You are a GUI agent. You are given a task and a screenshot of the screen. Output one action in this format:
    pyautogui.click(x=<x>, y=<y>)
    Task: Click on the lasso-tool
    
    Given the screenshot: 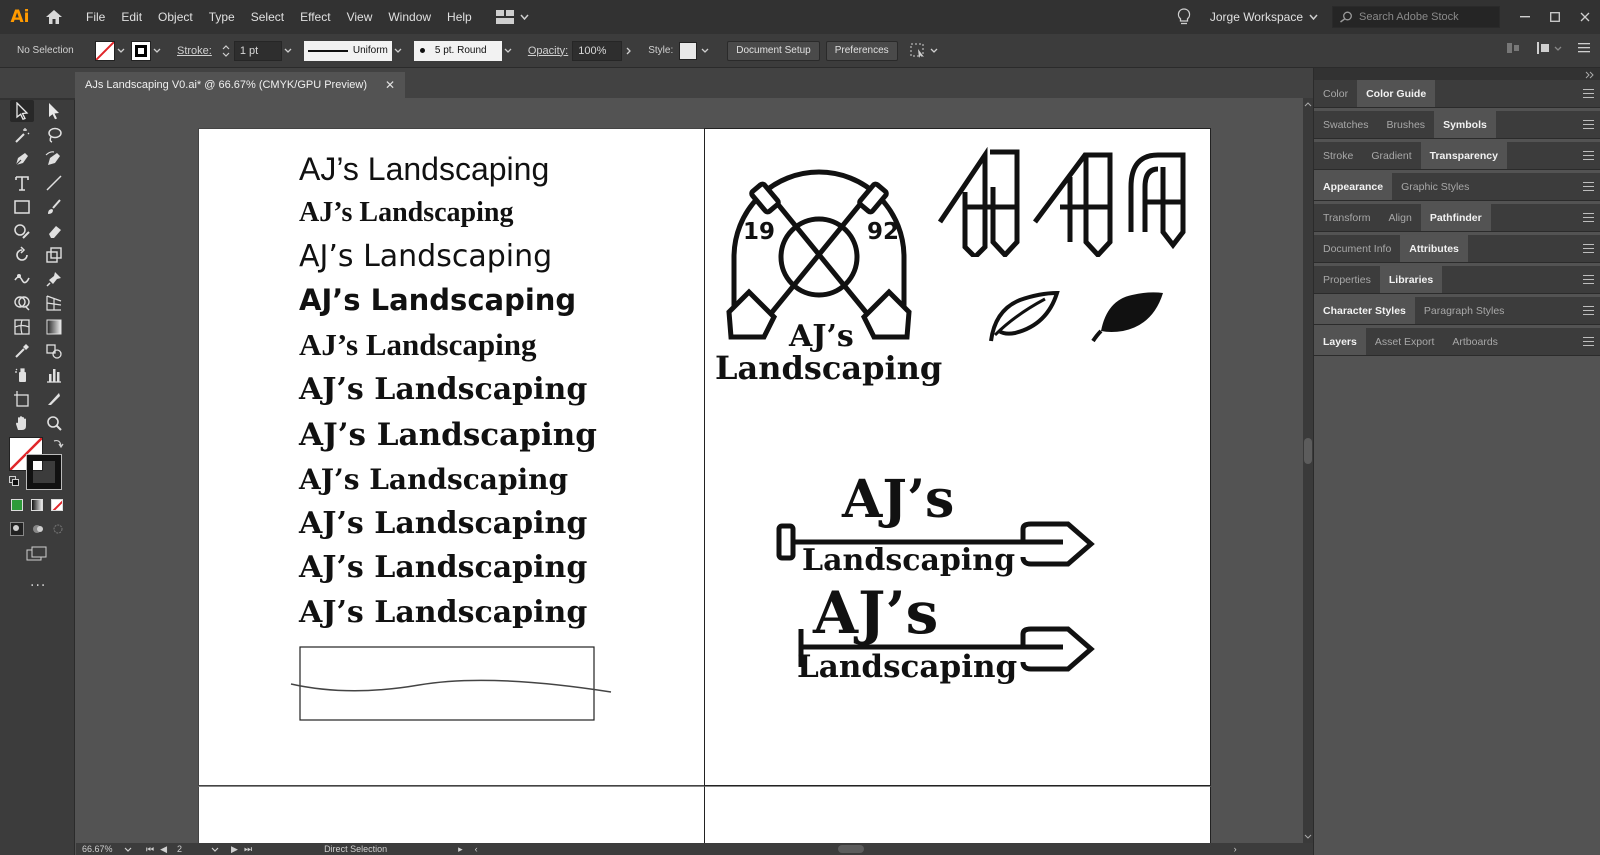 What is the action you would take?
    pyautogui.click(x=54, y=135)
    